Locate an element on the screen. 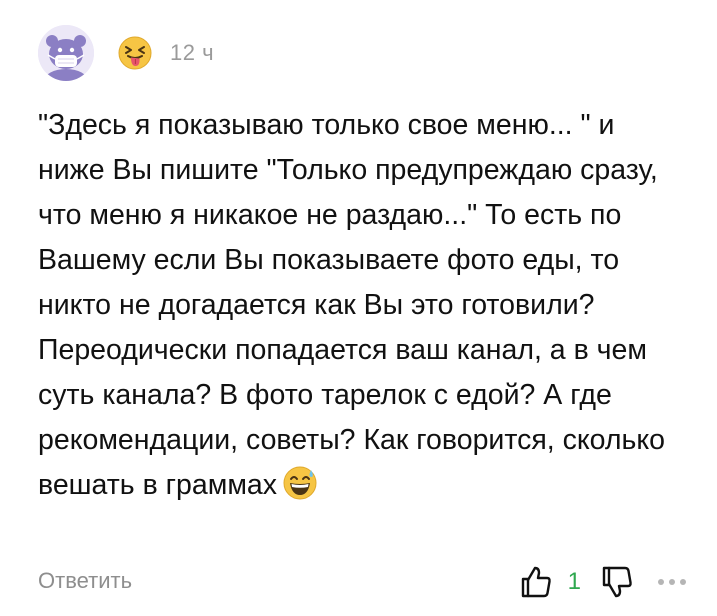 Image resolution: width=717 pixels, height=616 pixels. thumbs-up-icon is located at coordinates (536, 582).